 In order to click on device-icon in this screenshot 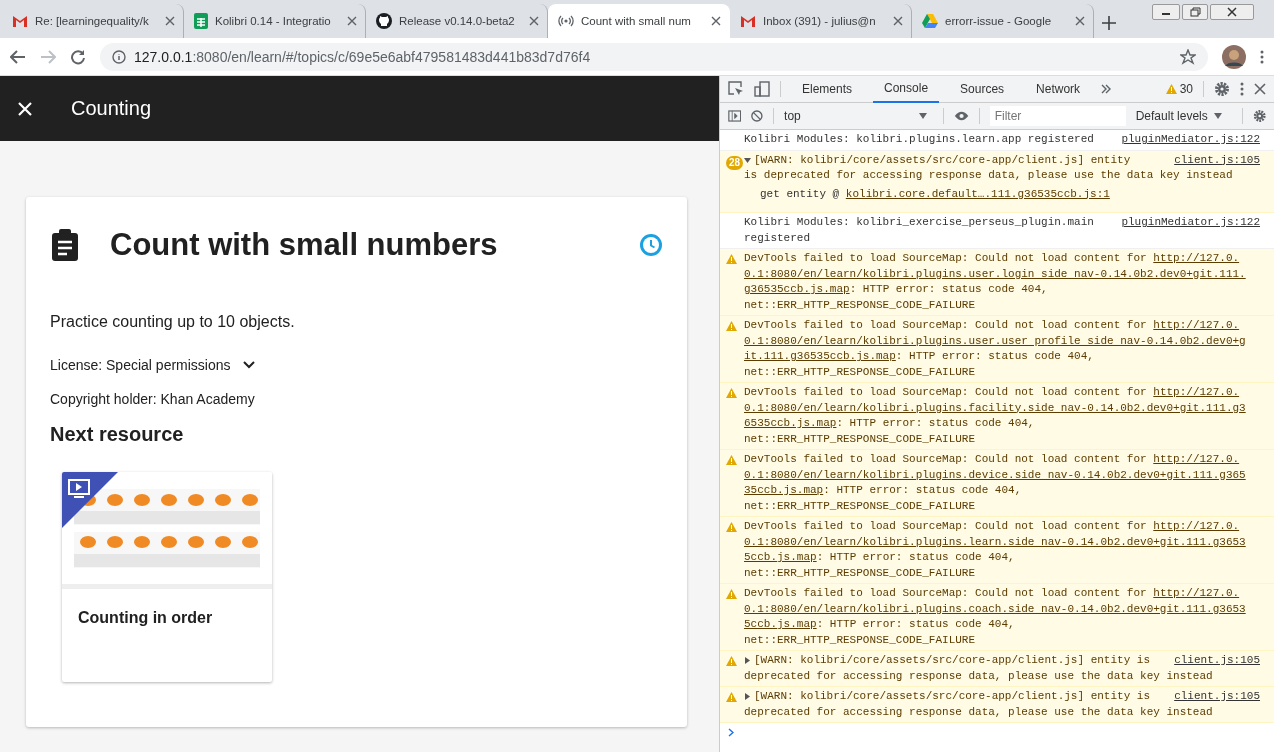, I will do `click(762, 89)`.